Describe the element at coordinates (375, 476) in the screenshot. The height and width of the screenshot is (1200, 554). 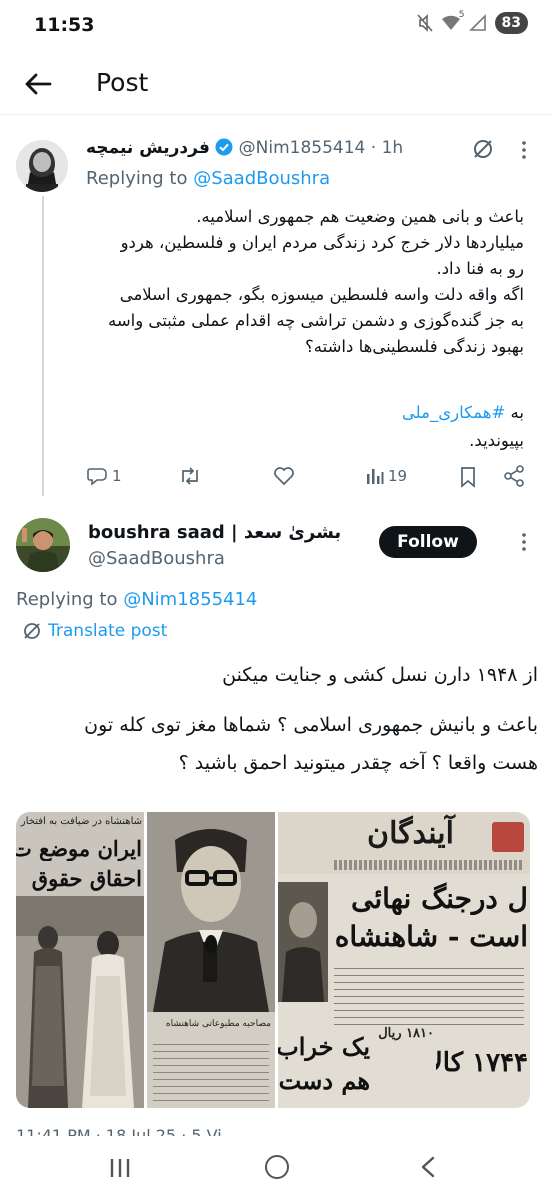
I see `views-icon` at that location.